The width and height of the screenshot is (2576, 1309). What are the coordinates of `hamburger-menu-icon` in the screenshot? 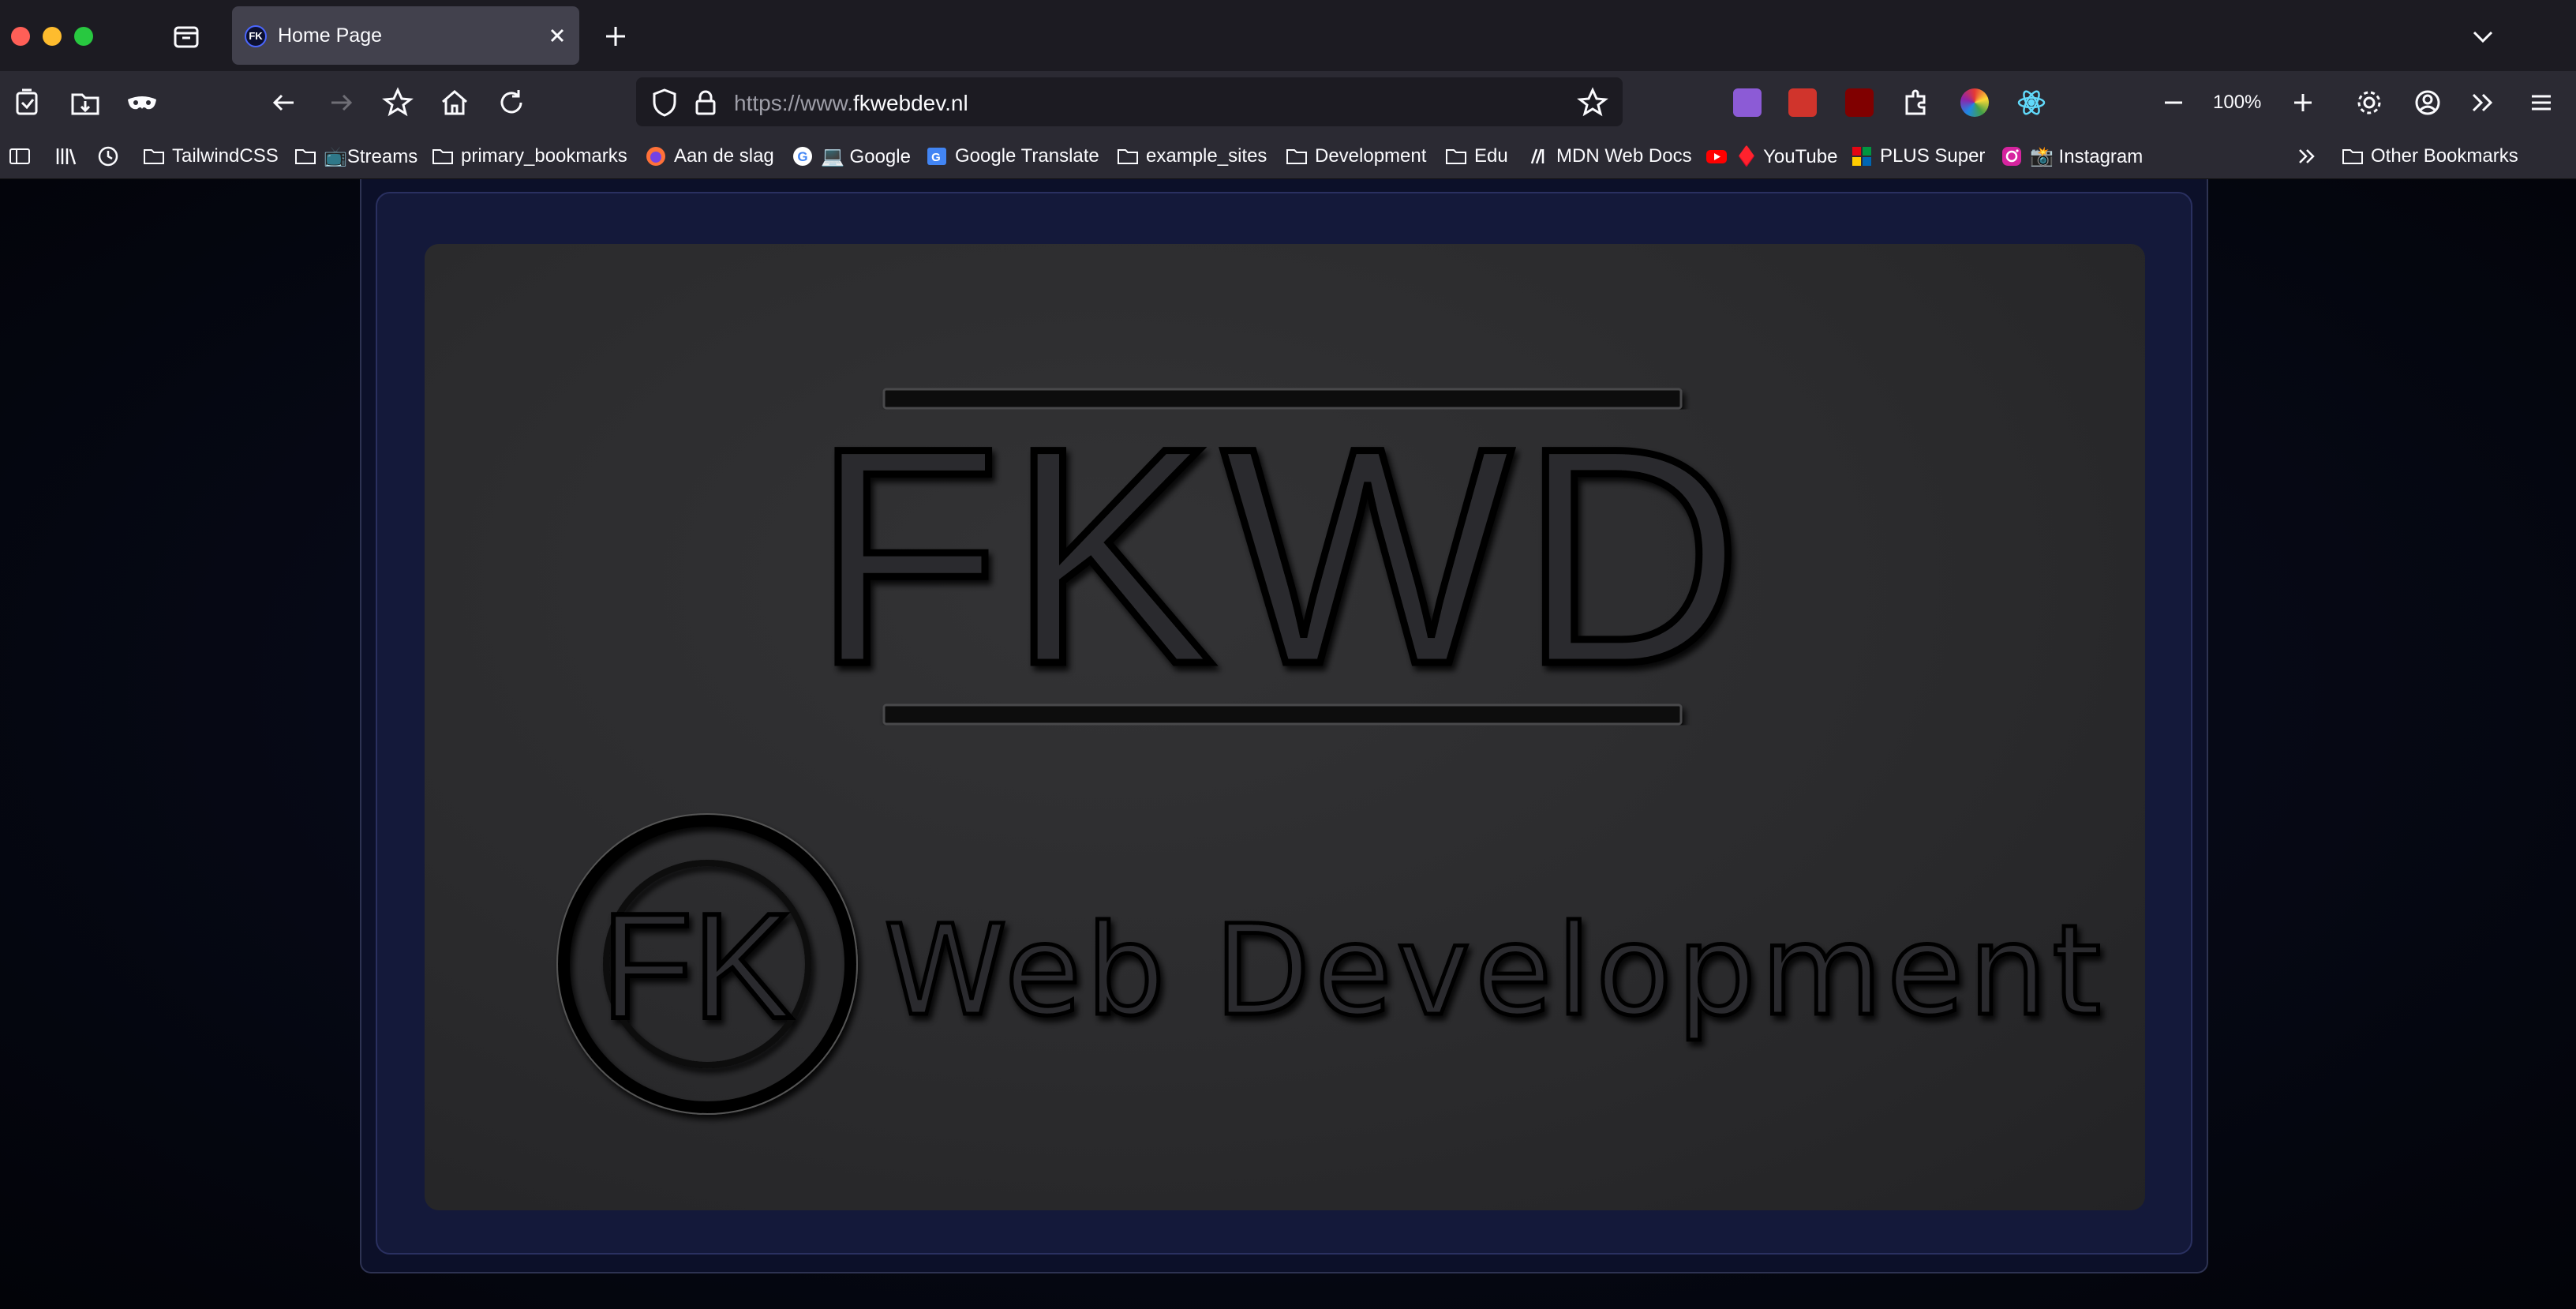 It's located at (2541, 103).